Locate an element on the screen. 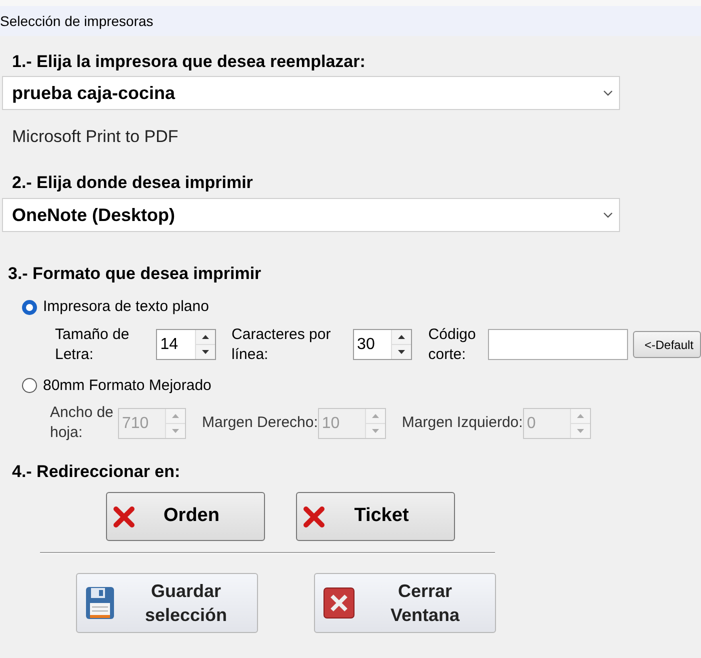  printer-dropdown: prueba caja-cocina is located at coordinates (311, 93).